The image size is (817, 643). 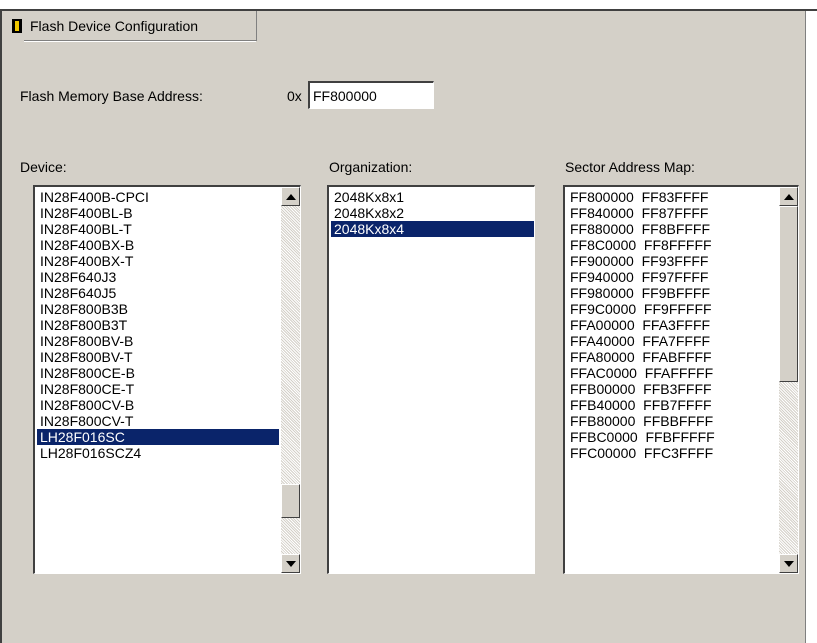 I want to click on device-scroll-thumb, so click(x=290, y=501).